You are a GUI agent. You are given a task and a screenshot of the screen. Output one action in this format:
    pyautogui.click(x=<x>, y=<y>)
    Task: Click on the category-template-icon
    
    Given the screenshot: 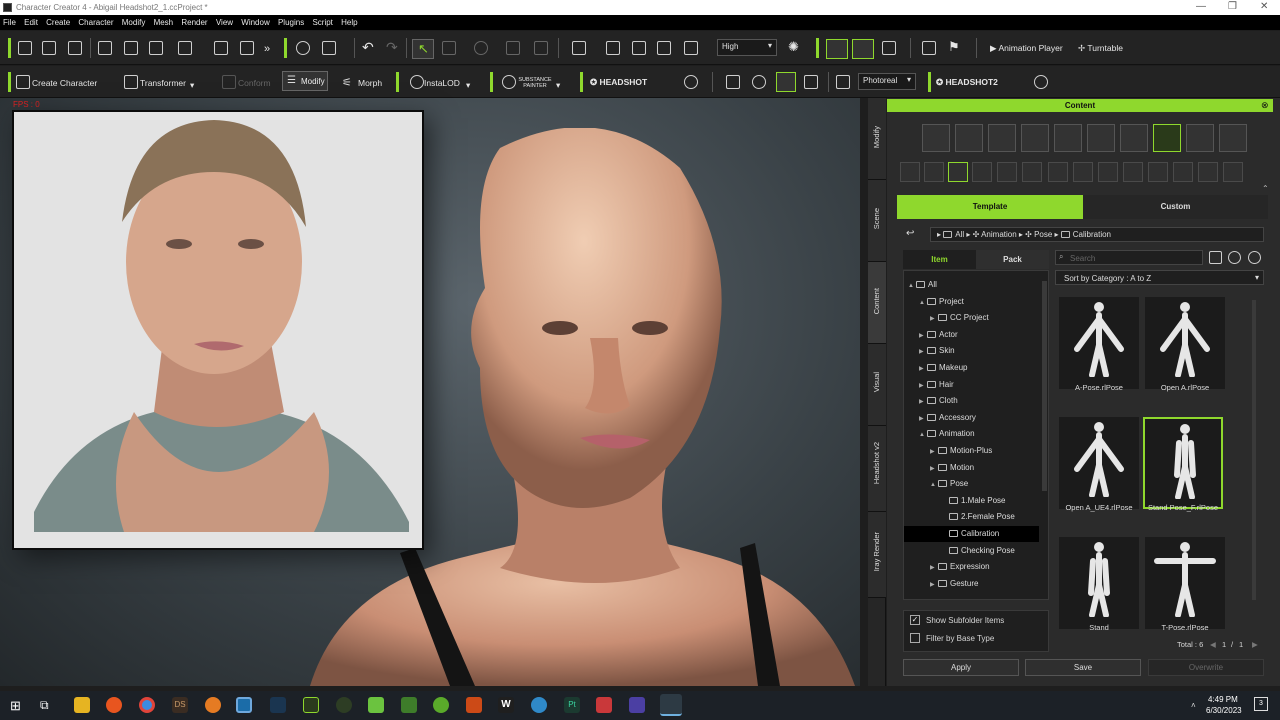 What is the action you would take?
    pyautogui.click(x=1233, y=138)
    